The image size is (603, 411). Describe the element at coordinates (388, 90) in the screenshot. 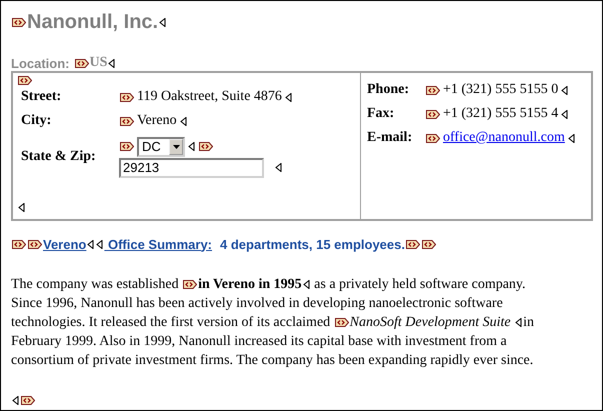

I see `field-label: Phone:` at that location.